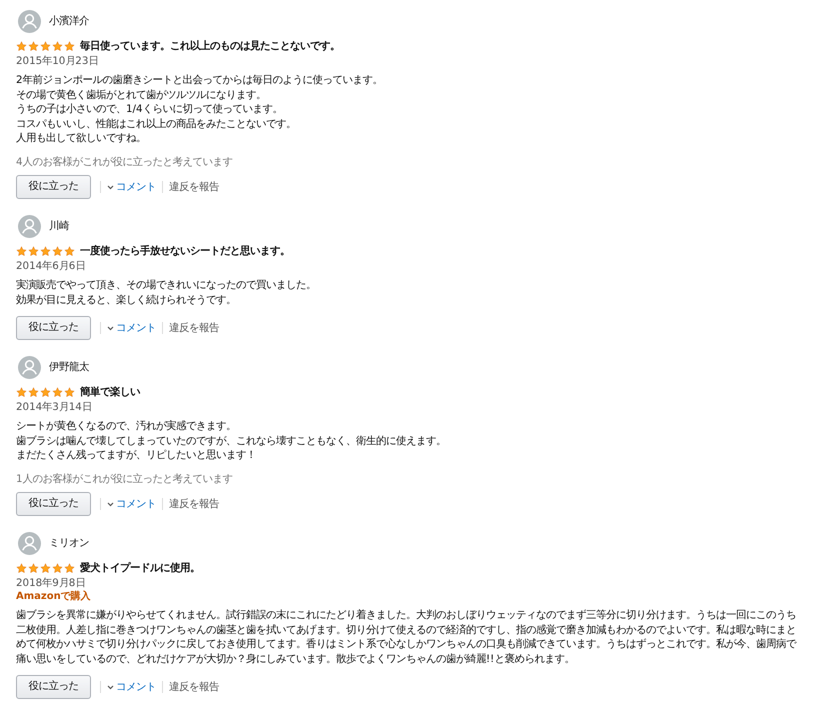  I want to click on review-text: 2年前ジョンポールの歯磨きシートと出会ってからは毎日のように使っています。, so click(200, 80).